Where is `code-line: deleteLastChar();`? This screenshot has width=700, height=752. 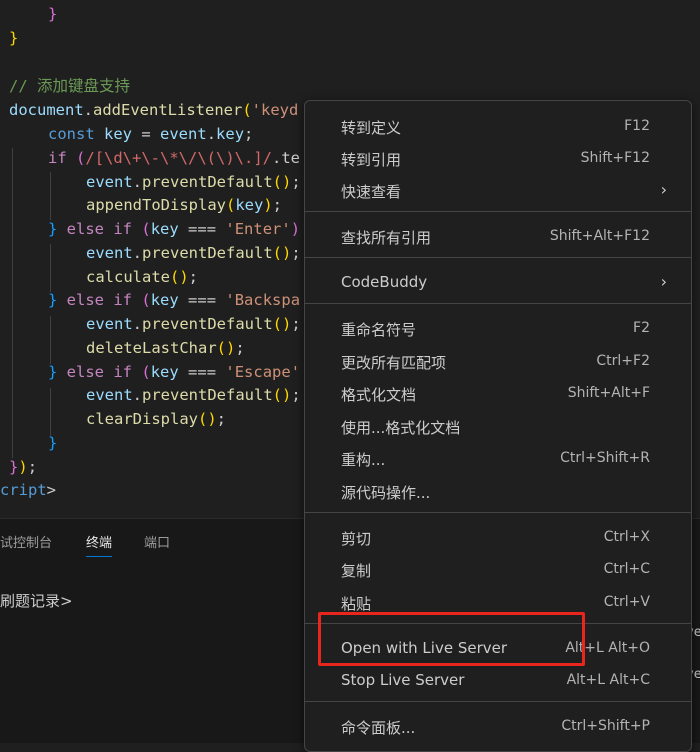
code-line: deleteLastChar(); is located at coordinates (165, 348).